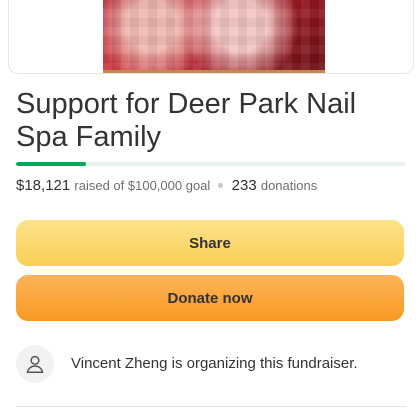 This screenshot has width=420, height=420. I want to click on donate-now-button: Donate now, so click(210, 298).